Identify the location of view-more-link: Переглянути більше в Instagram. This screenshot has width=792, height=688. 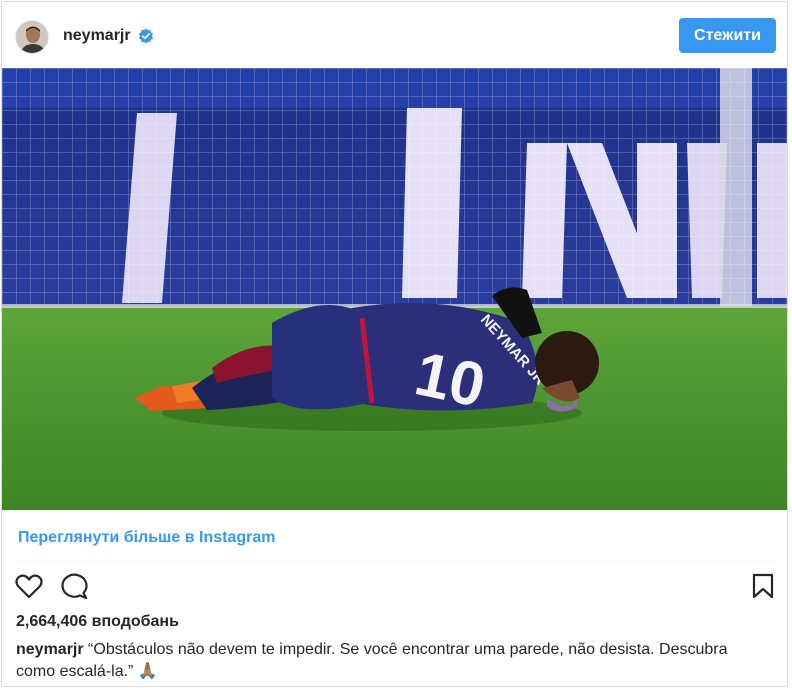
(146, 538).